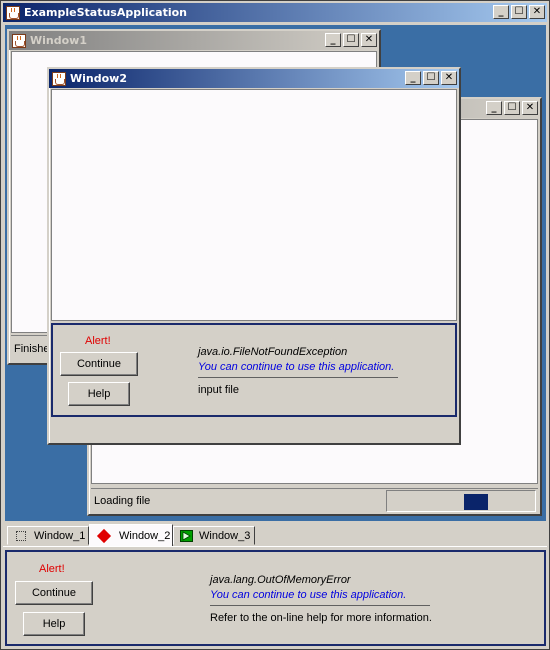 Image resolution: width=550 pixels, height=650 pixels. I want to click on window3-maximize-button: ☐, so click(512, 108).